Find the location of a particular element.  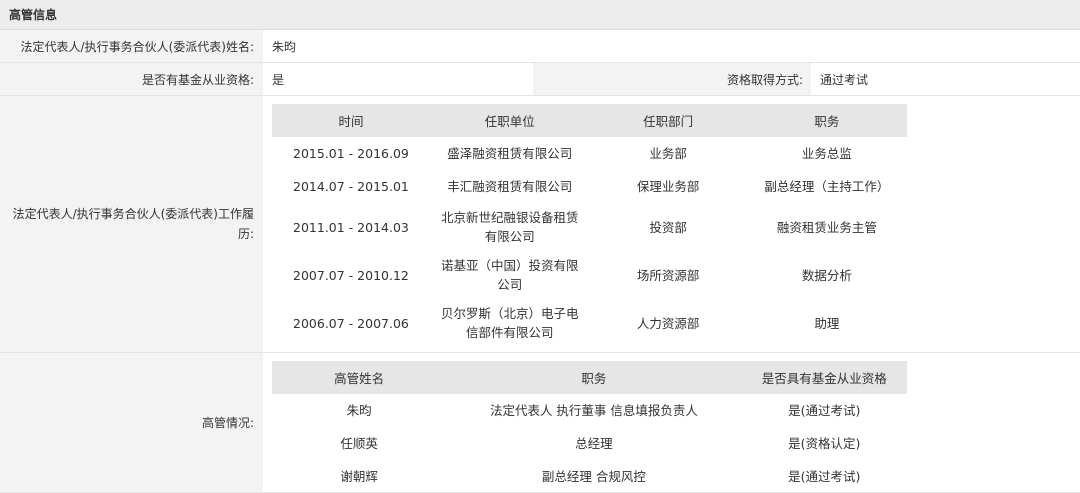

section-title: 高管信息 is located at coordinates (33, 15).